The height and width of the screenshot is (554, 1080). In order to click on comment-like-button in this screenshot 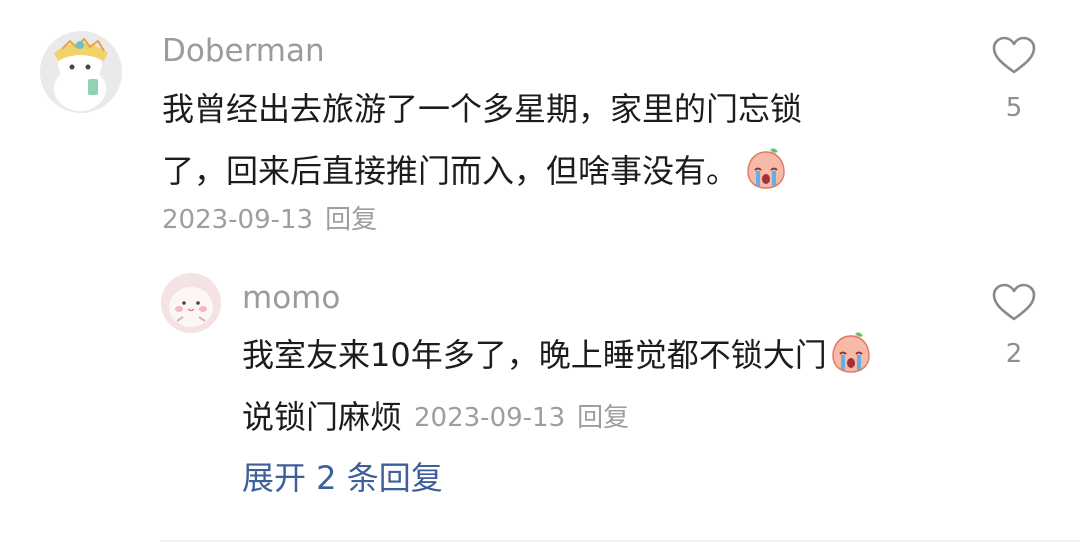, I will do `click(1014, 55)`.